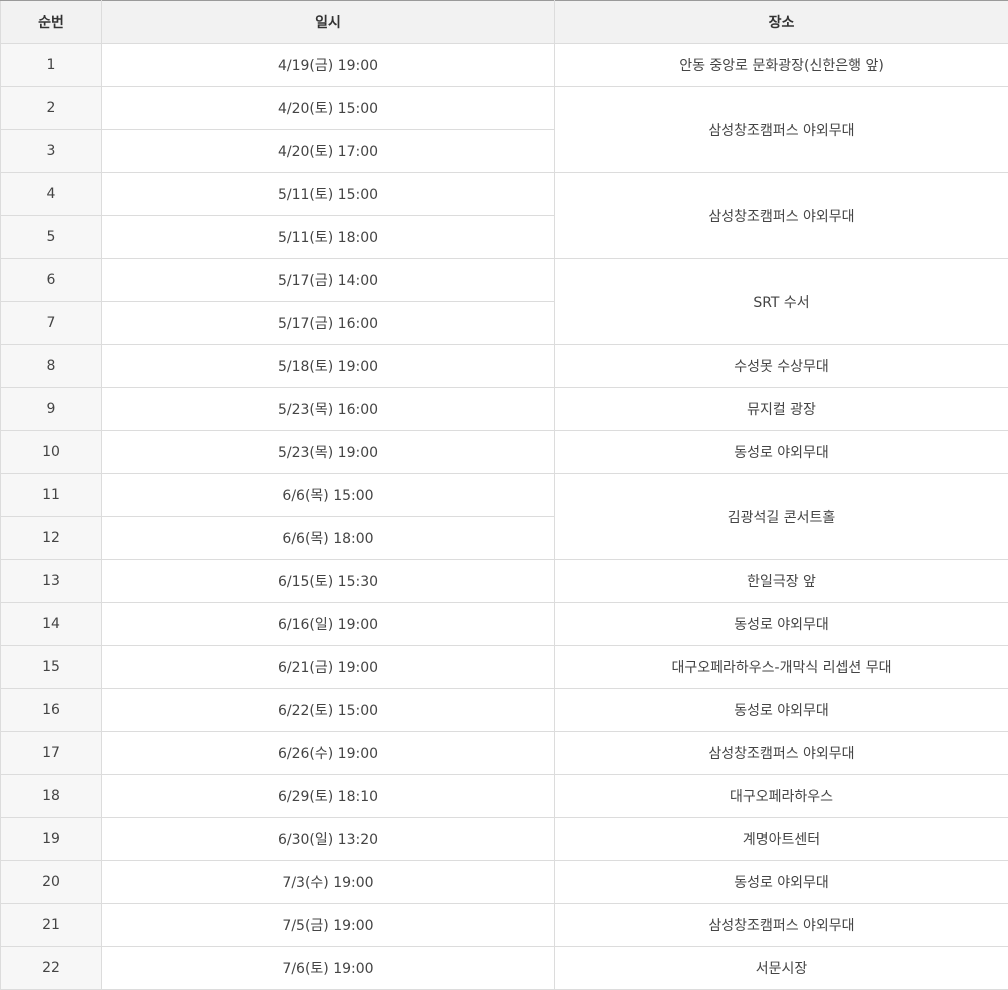  Describe the element at coordinates (51, 710) in the screenshot. I see `row-number: 16` at that location.